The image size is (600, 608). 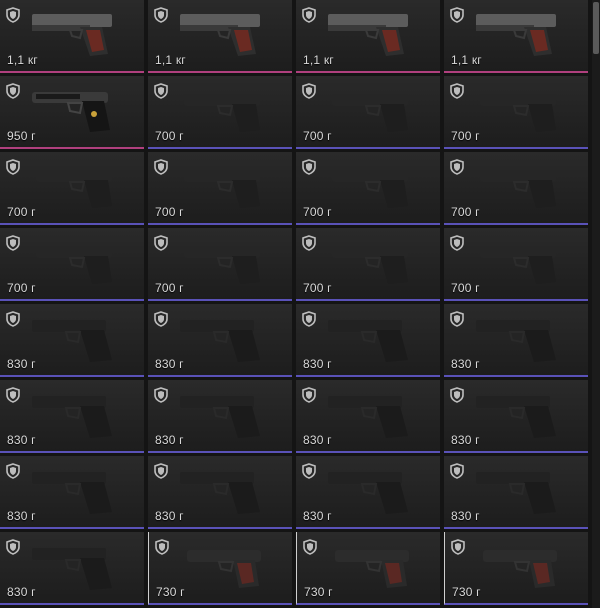 I want to click on inventory-slot: 950 г, so click(x=72, y=112).